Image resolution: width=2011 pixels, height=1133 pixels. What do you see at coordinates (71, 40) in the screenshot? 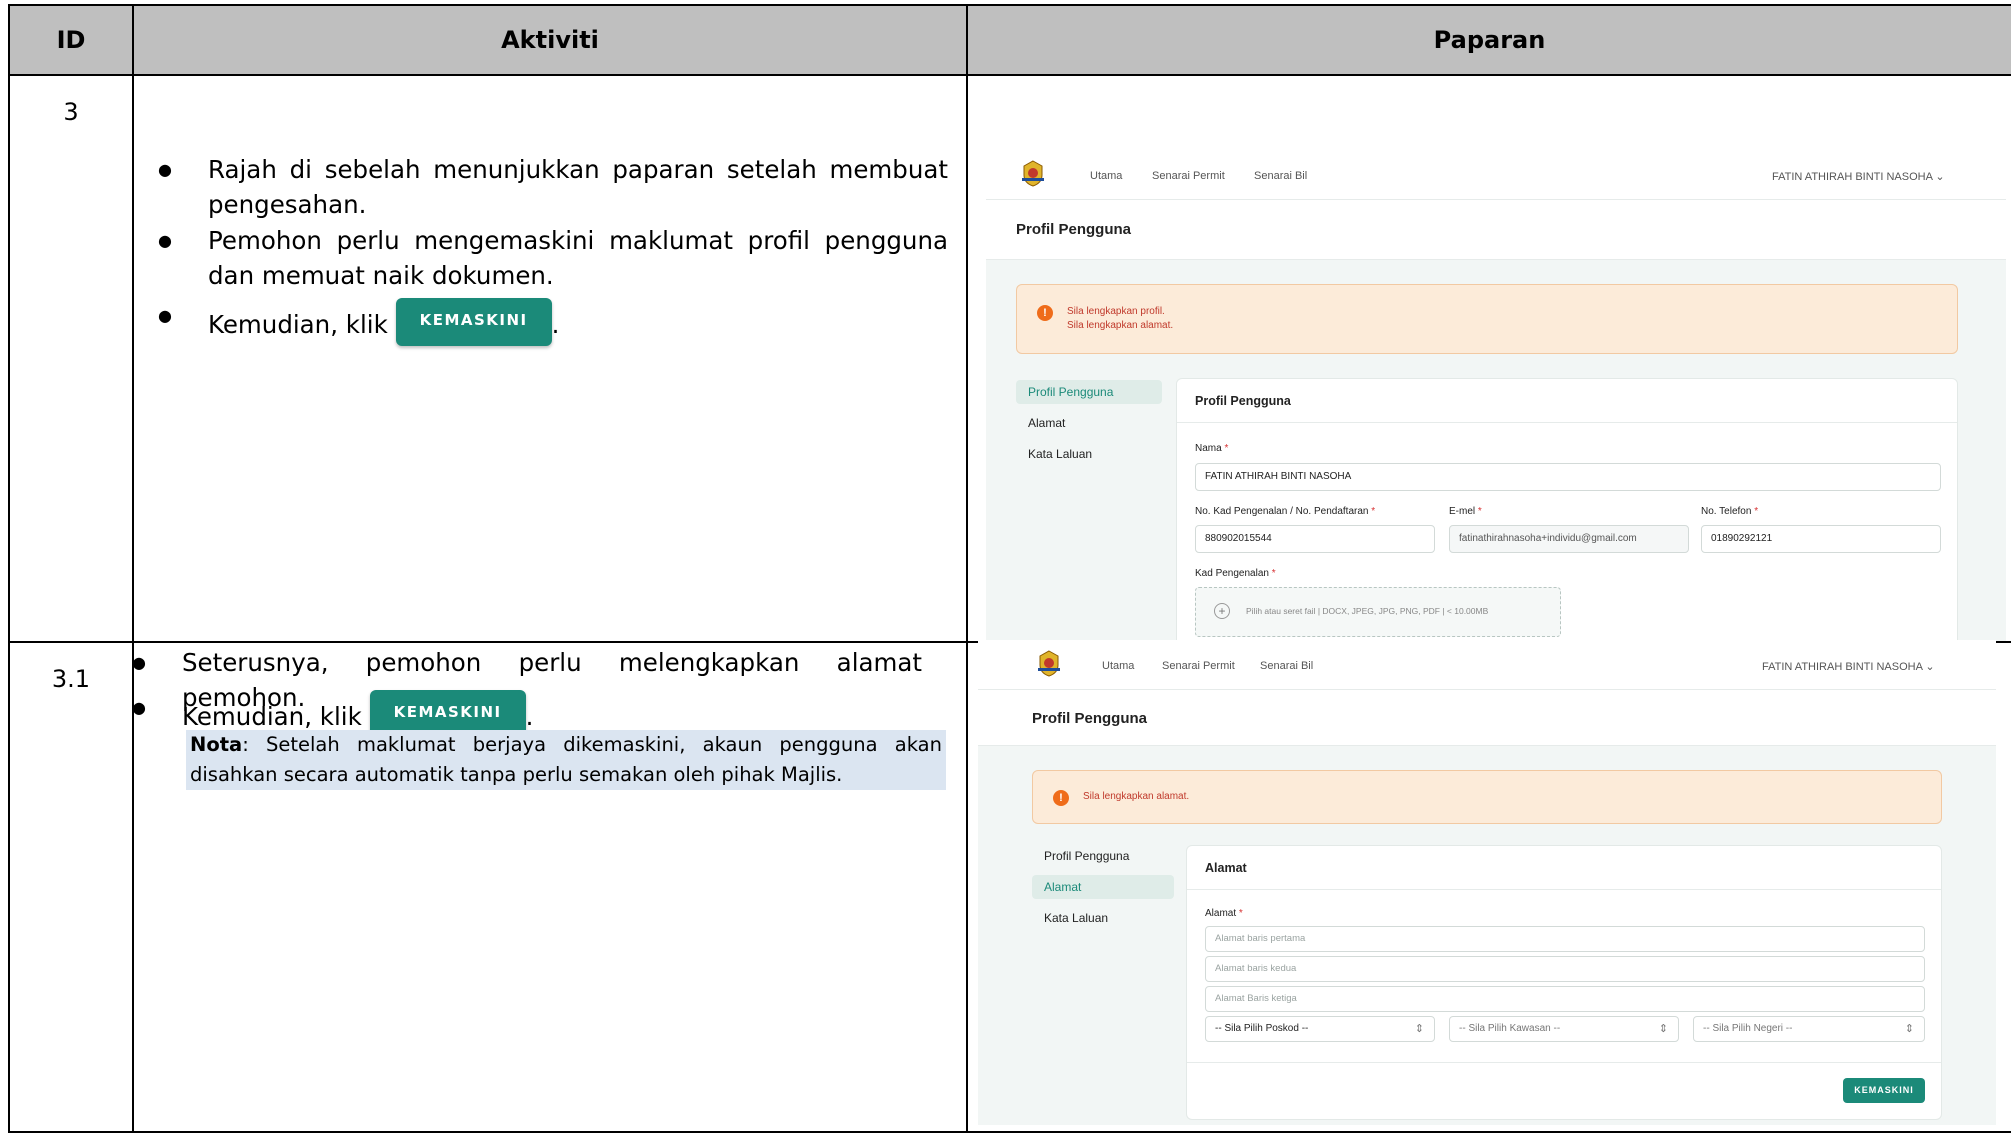
I see `header-id: ID` at bounding box center [71, 40].